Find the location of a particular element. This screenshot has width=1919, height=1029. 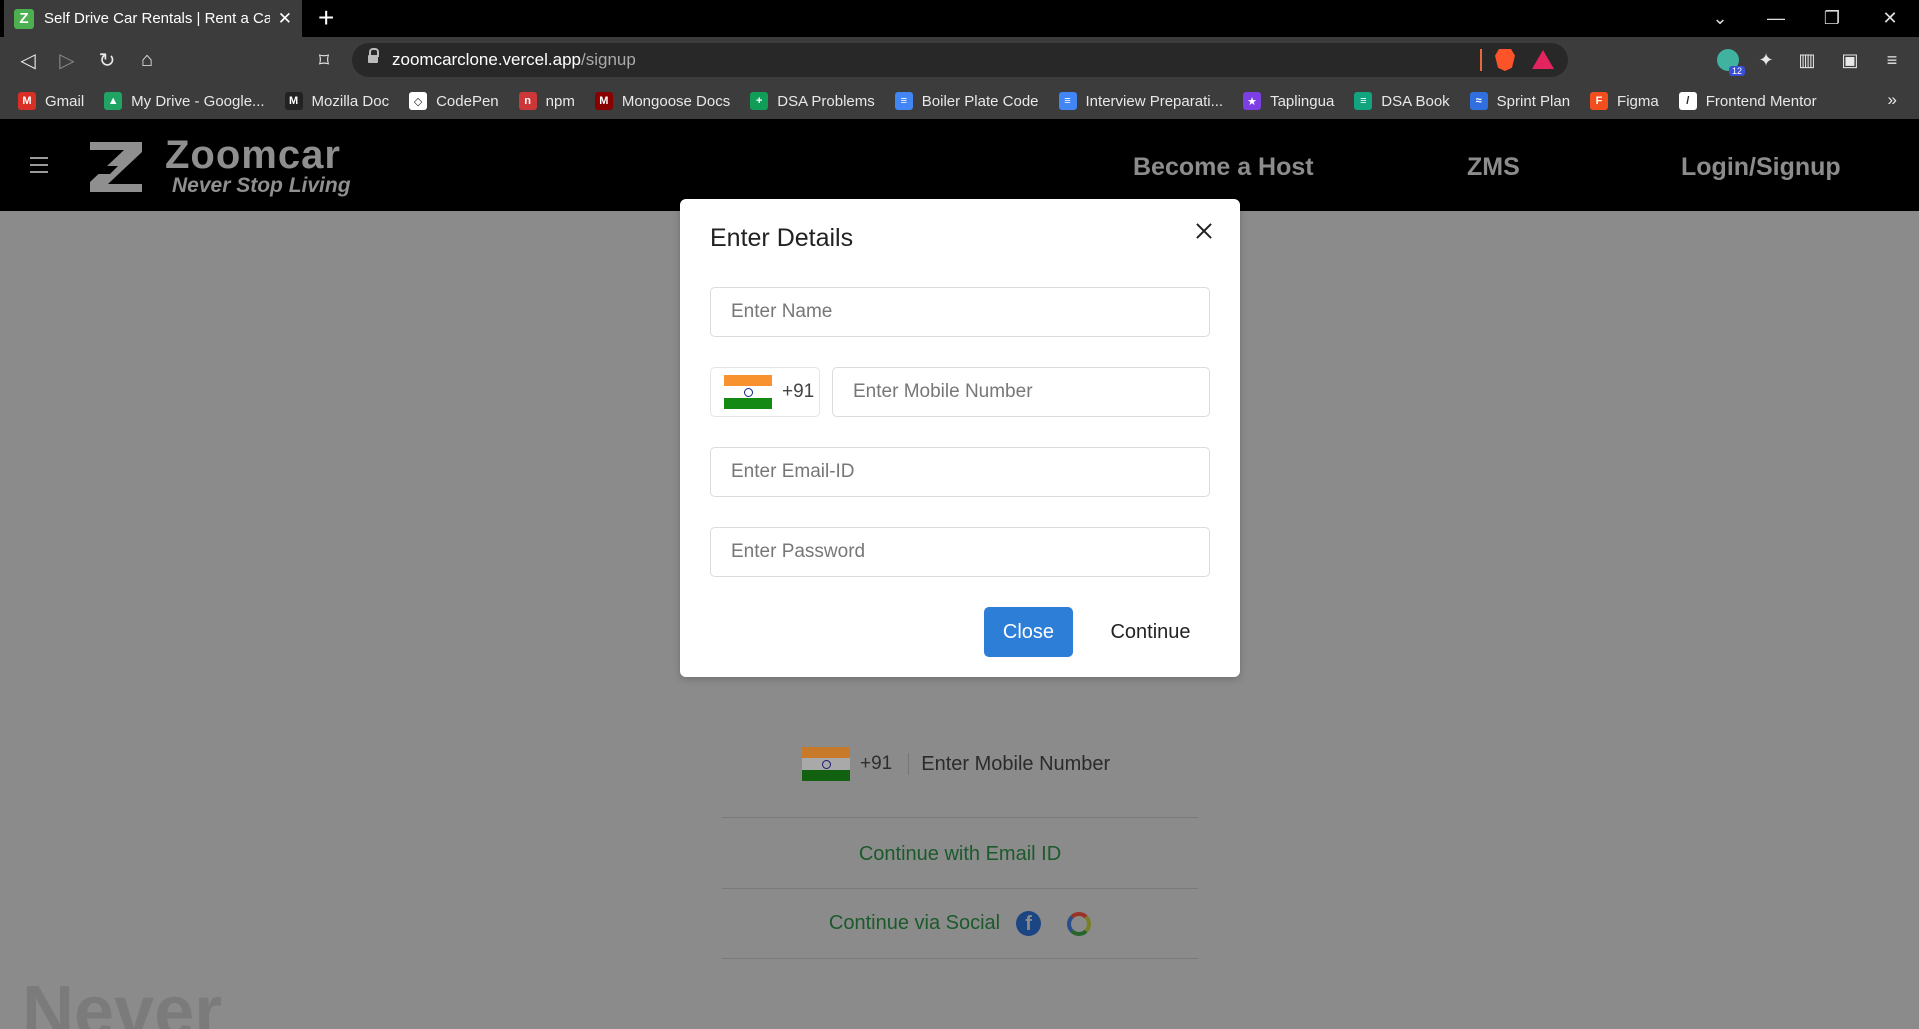

bookmark-label: Taplingua is located at coordinates (1302, 101).